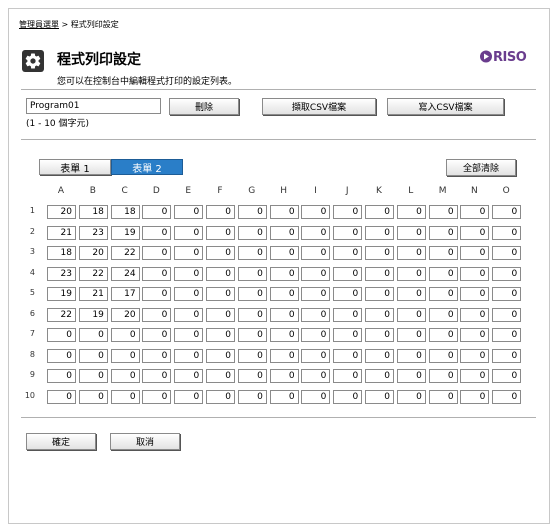  Describe the element at coordinates (147, 167) in the screenshot. I see `tab-form-2: 表單 2` at that location.